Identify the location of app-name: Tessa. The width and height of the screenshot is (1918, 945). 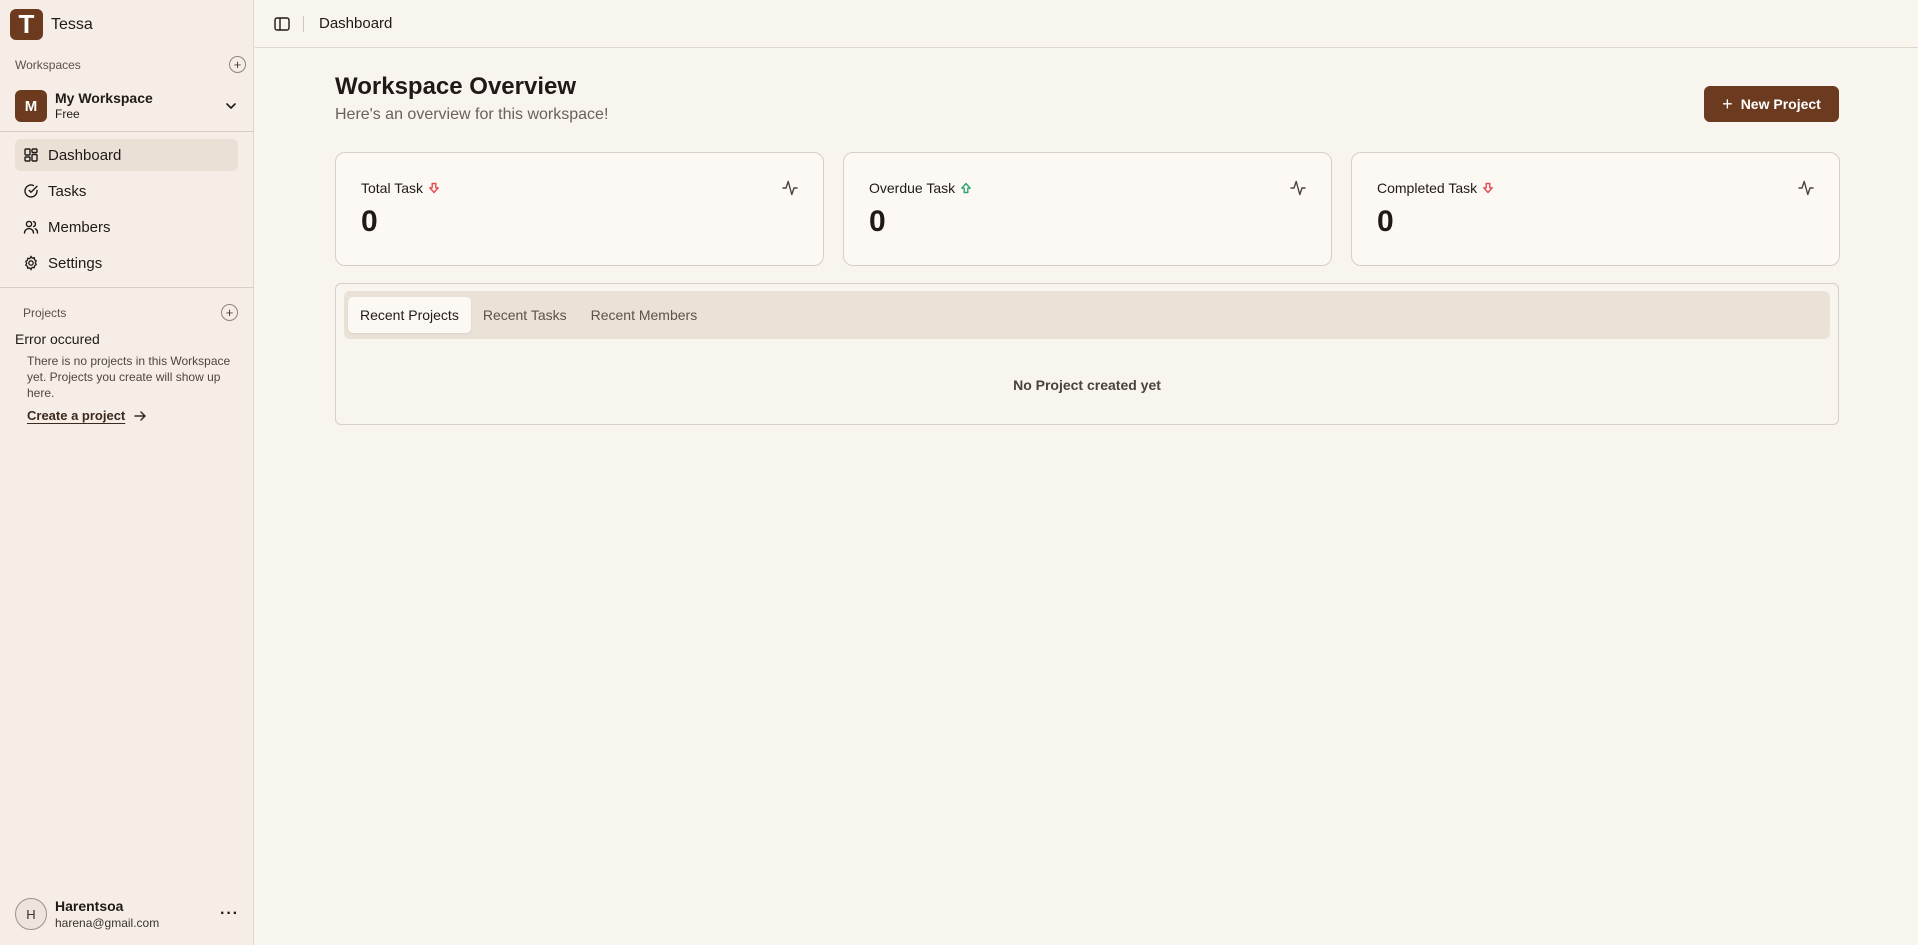
(72, 24).